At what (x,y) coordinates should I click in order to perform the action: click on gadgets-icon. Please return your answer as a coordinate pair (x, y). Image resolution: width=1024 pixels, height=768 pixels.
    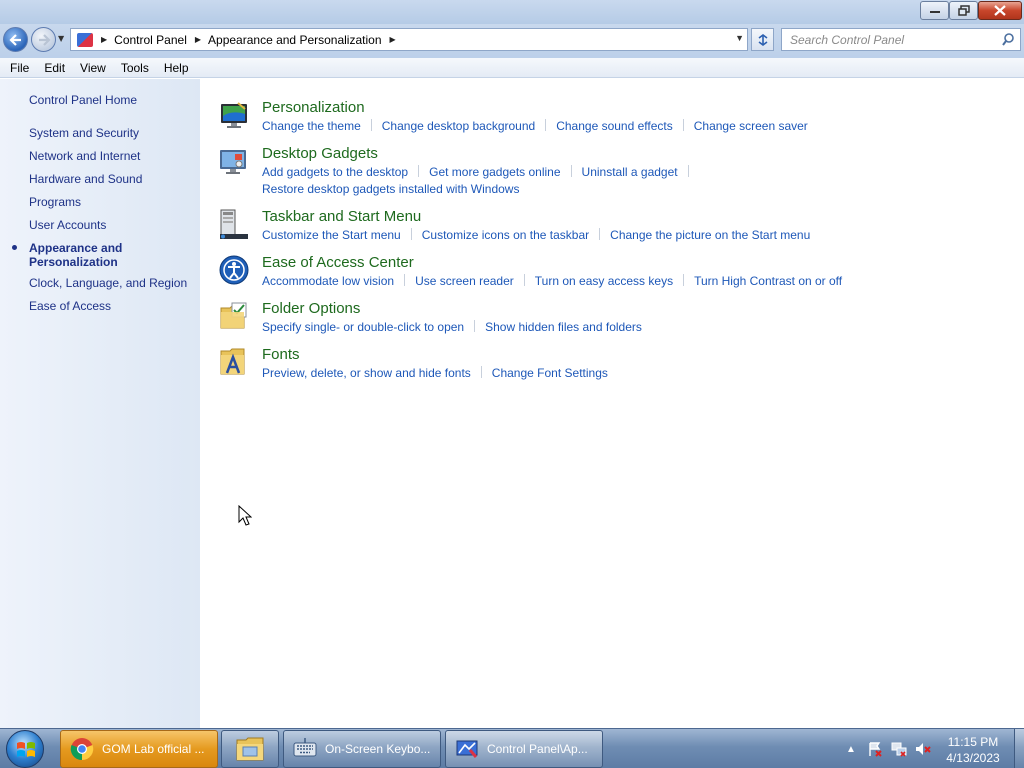
    Looking at the image, I should click on (233, 162).